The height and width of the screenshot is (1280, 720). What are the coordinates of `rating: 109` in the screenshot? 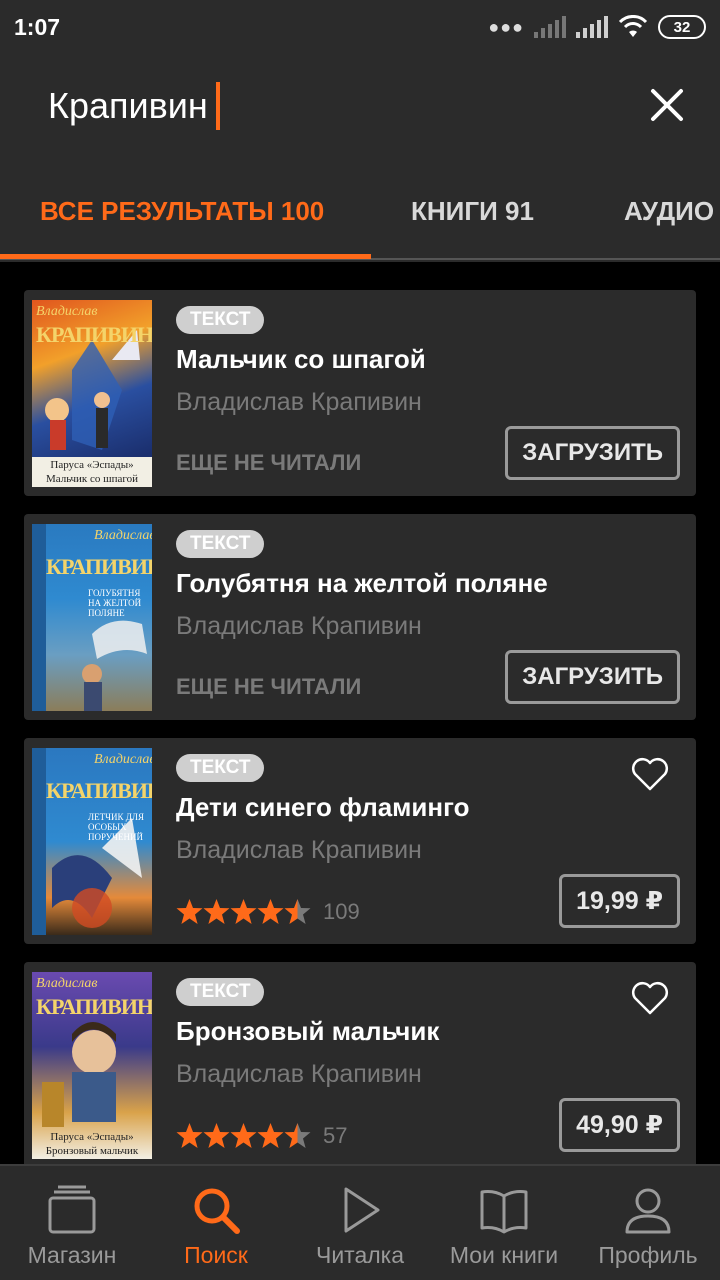 It's located at (268, 911).